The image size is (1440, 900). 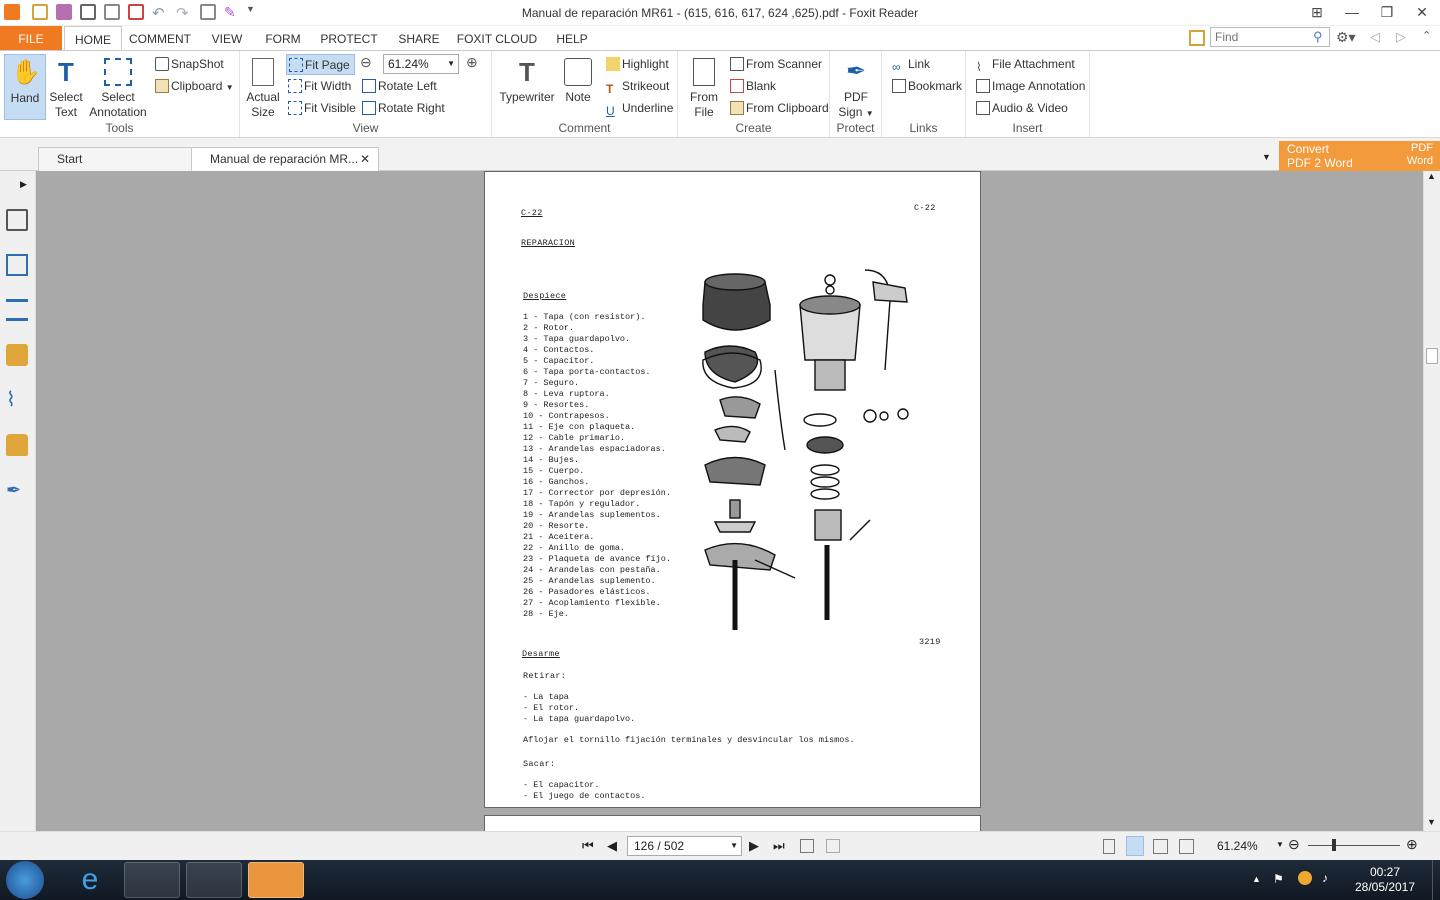 I want to click on strikeout-button: T Strikeout, so click(x=636, y=86).